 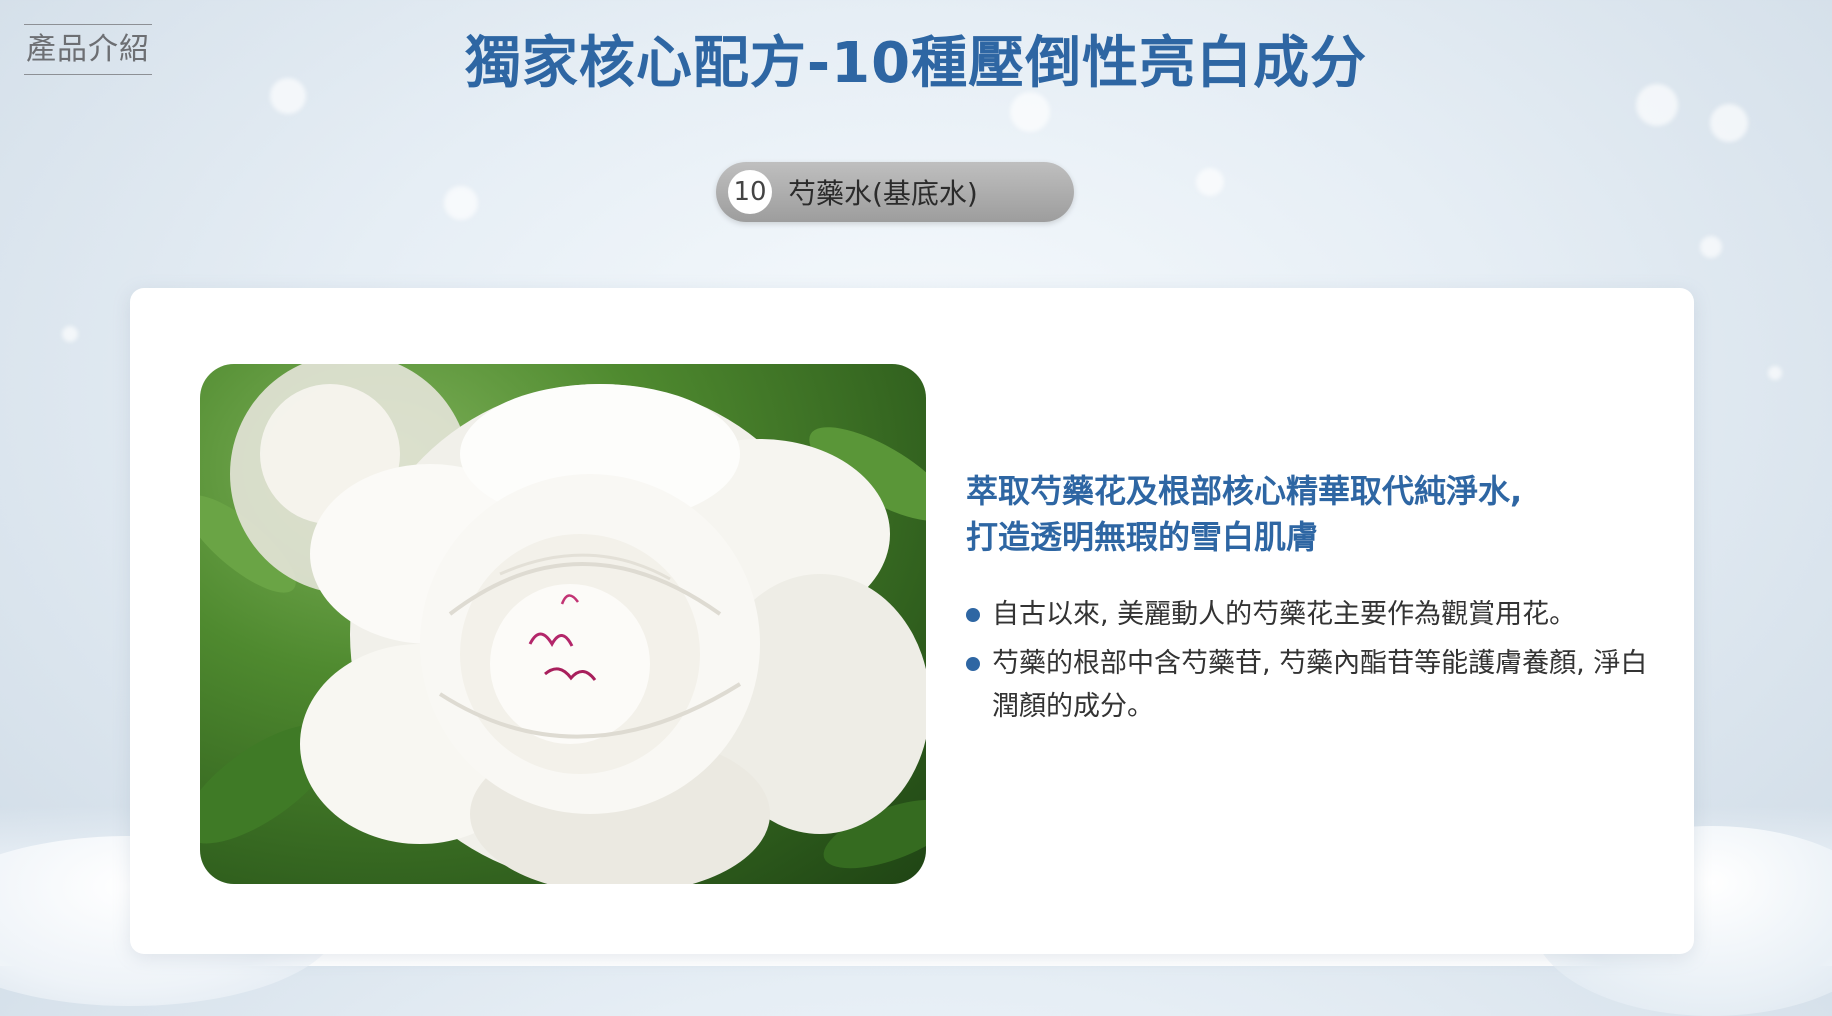 I want to click on bullet-text: 自古以來, 美麗動人的芍藥花主要作為觀賞用花。, so click(x=1284, y=614).